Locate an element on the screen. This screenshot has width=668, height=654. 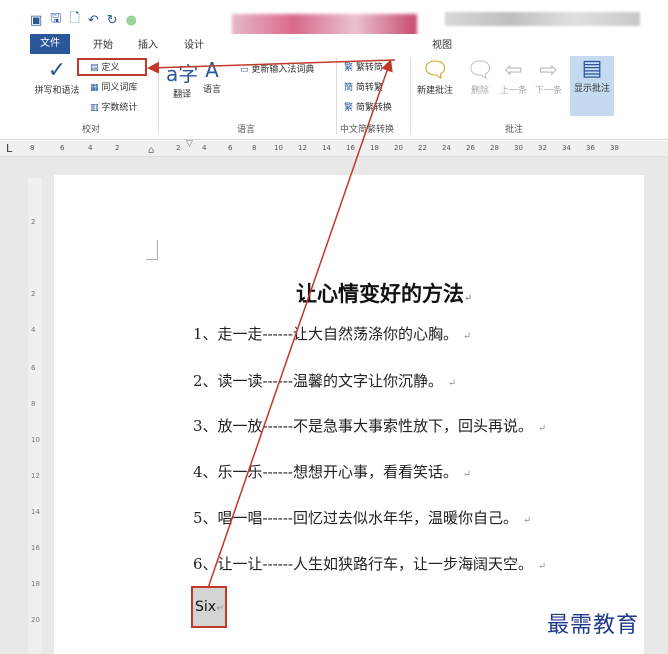
document-line: 3、放一放------不是急事大事索性放下，回头再说。 ↵ is located at coordinates (369, 425).